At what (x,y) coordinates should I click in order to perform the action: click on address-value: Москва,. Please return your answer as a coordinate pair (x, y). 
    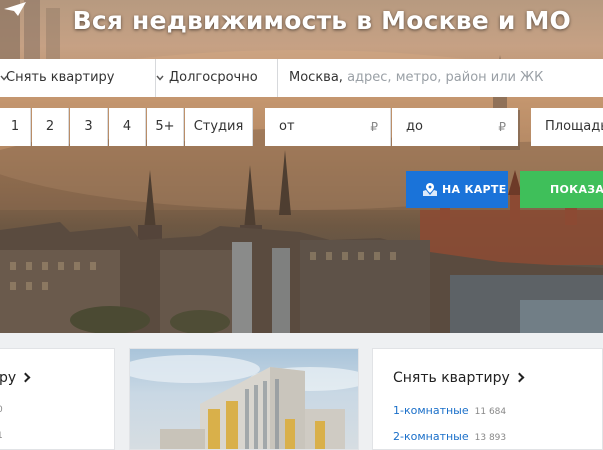
    Looking at the image, I should click on (316, 77).